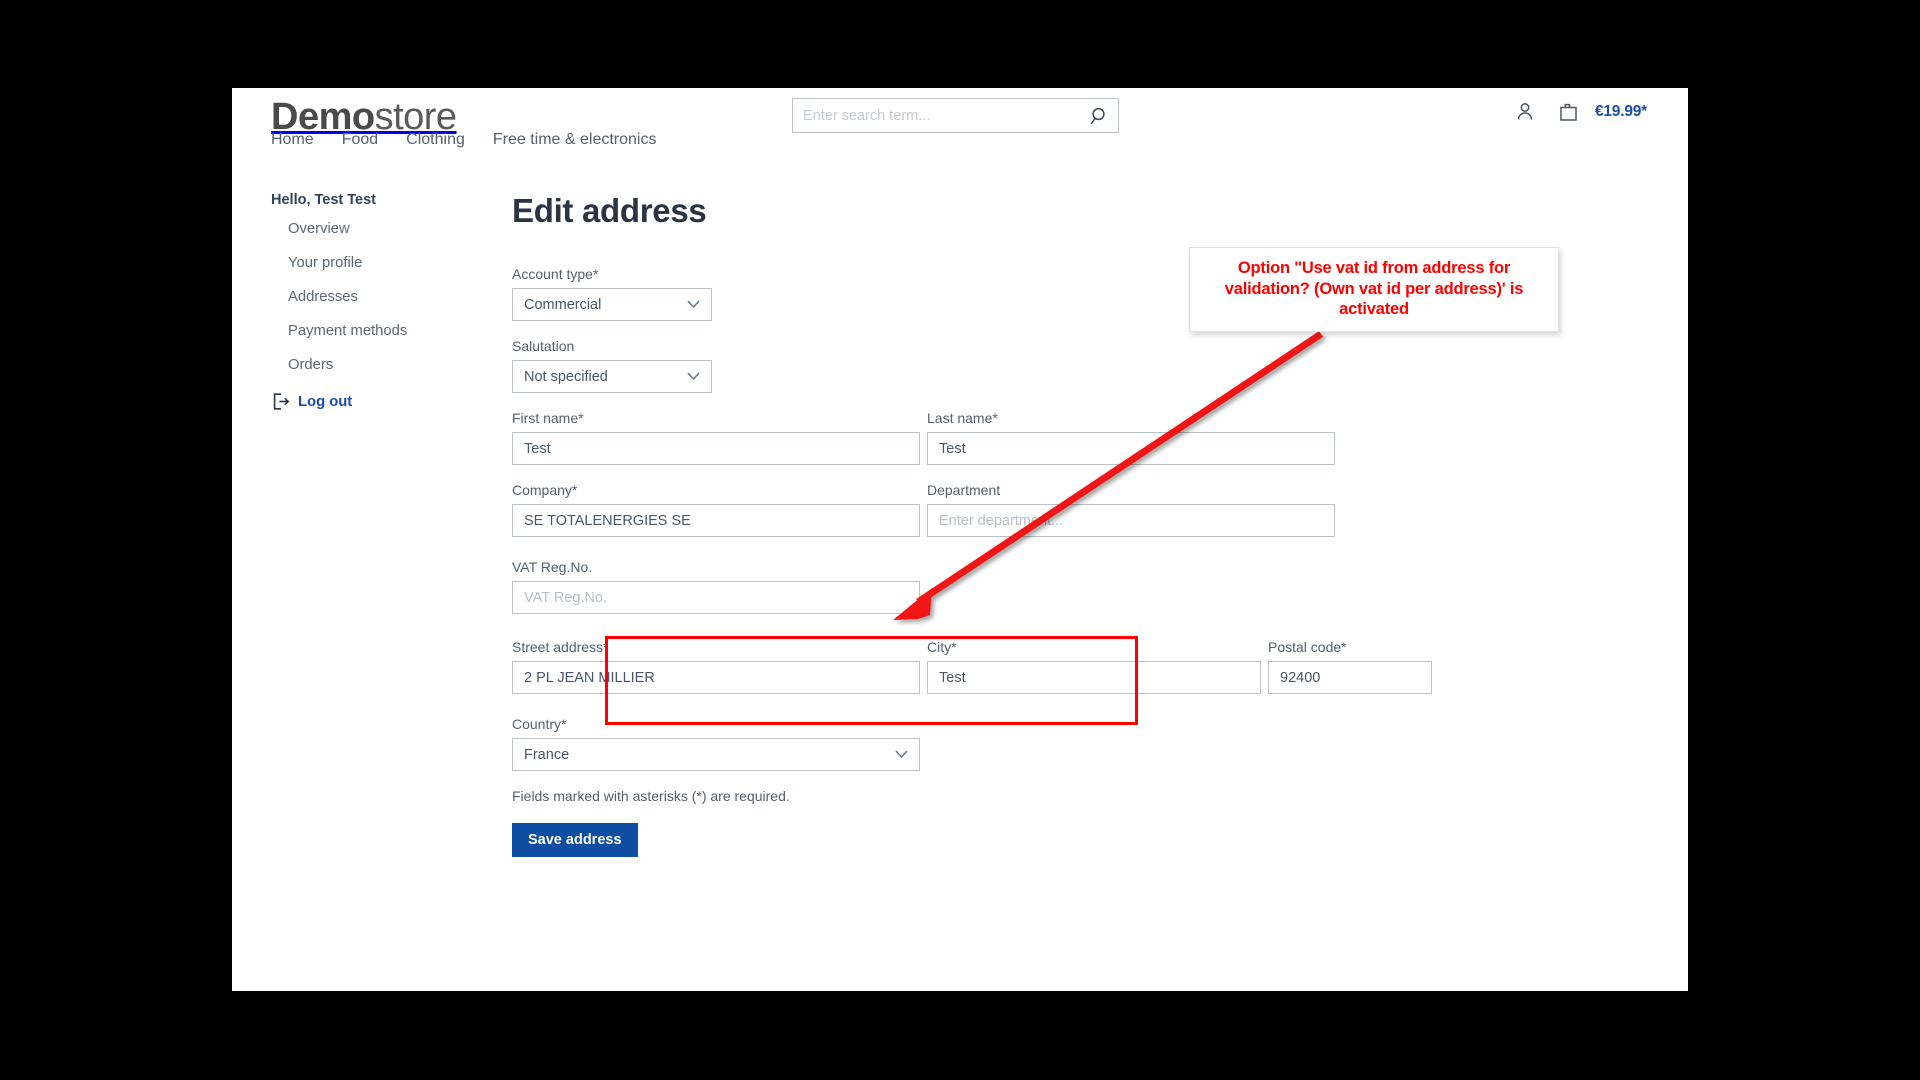 The width and height of the screenshot is (1920, 1080). I want to click on header-actions: €19.99*, so click(1580, 112).